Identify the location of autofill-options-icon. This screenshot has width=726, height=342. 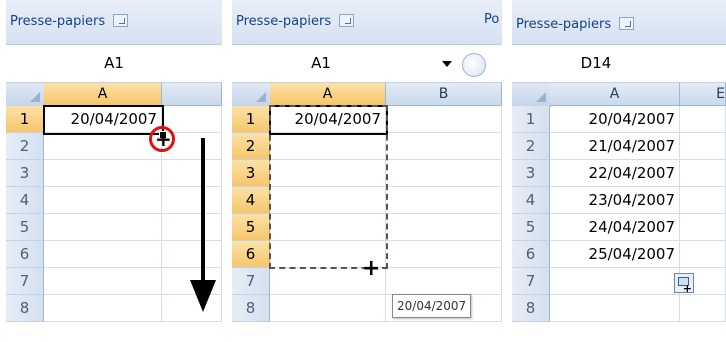
(684, 284).